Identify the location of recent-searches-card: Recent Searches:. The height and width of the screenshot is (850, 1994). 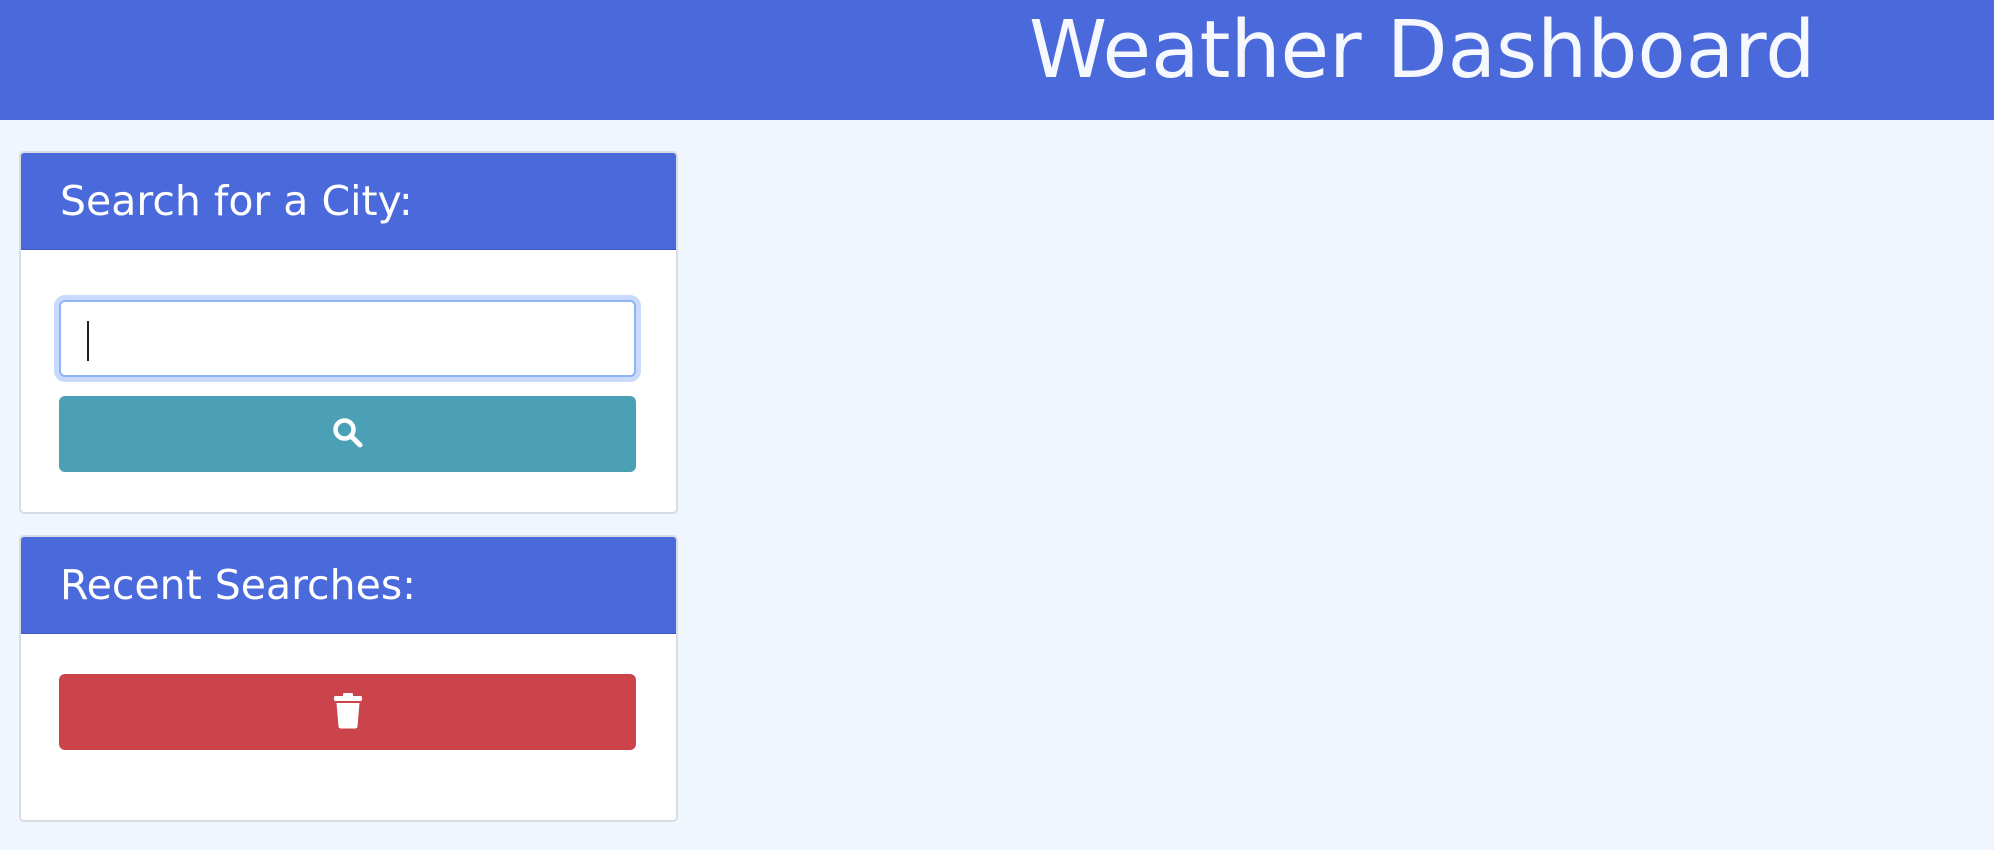
(348, 678).